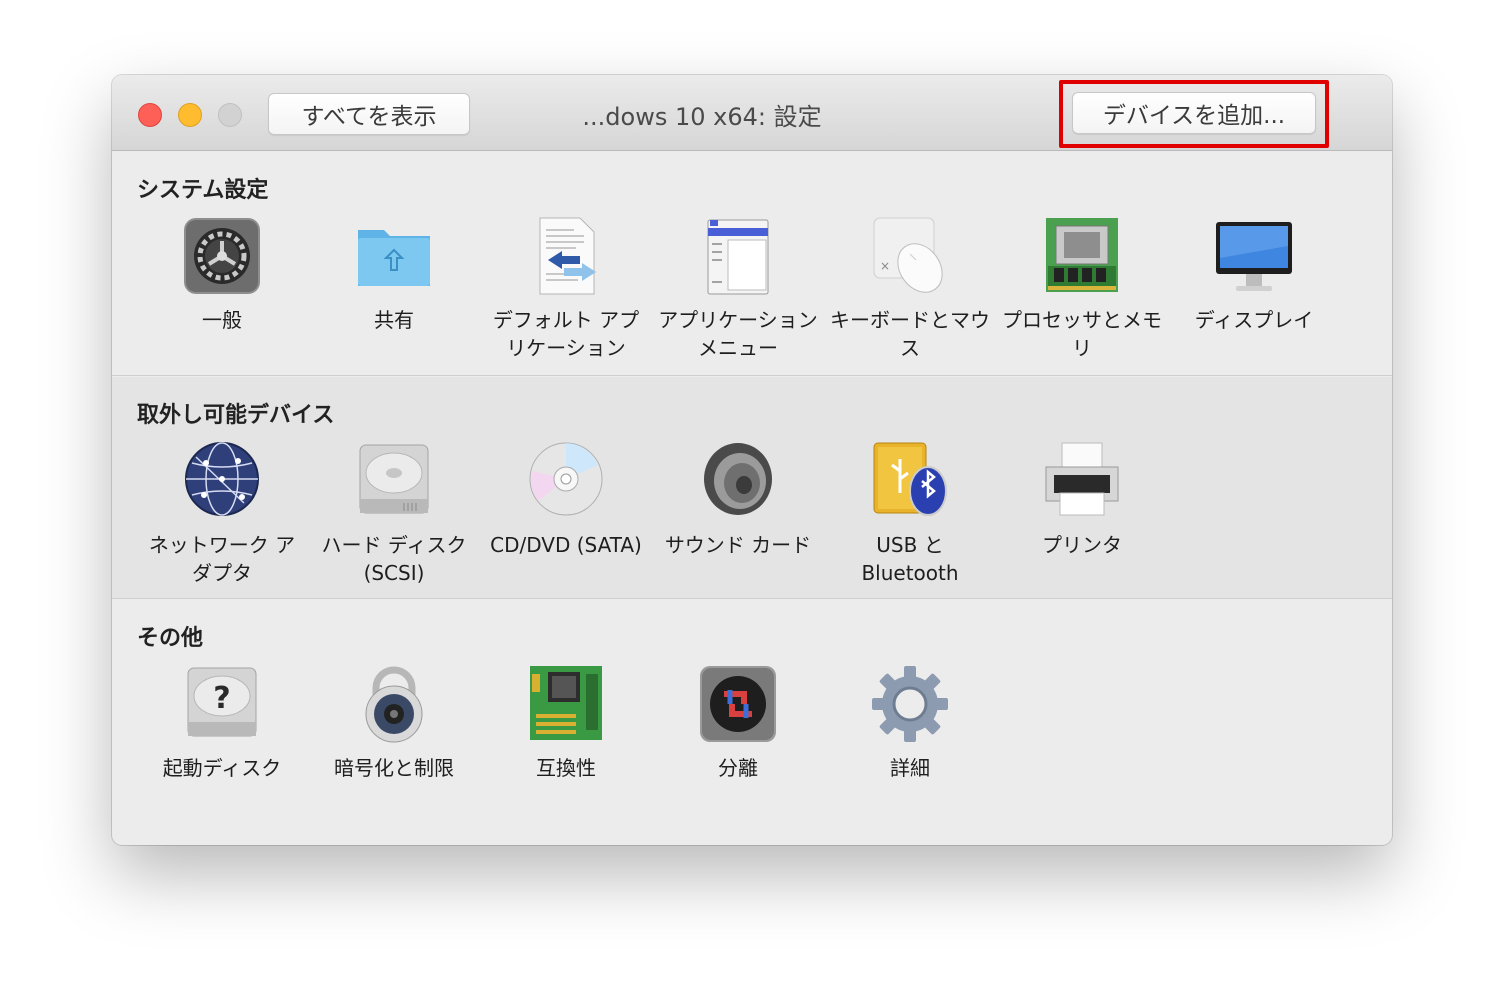 The image size is (1504, 994). Describe the element at coordinates (566, 704) in the screenshot. I see `circuit-board-icon` at that location.